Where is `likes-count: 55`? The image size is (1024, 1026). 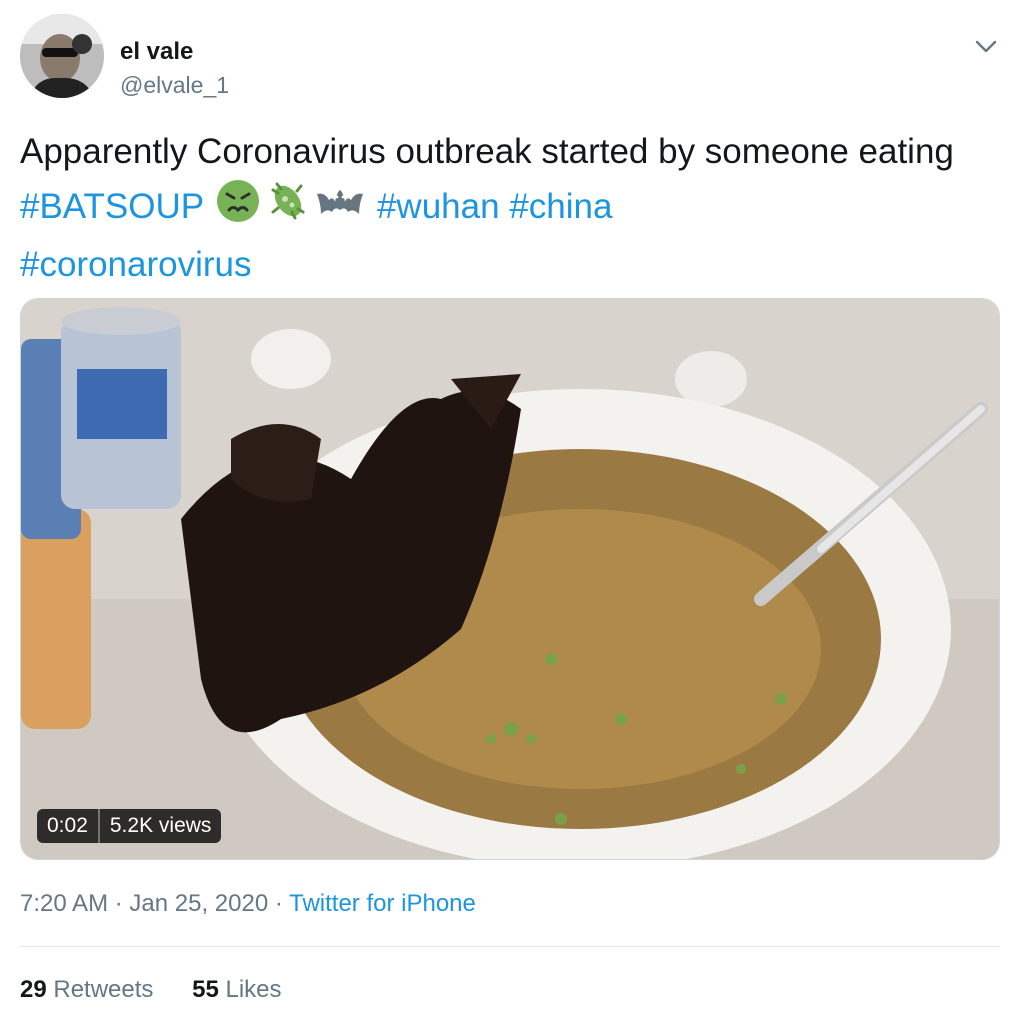 likes-count: 55 is located at coordinates (205, 989).